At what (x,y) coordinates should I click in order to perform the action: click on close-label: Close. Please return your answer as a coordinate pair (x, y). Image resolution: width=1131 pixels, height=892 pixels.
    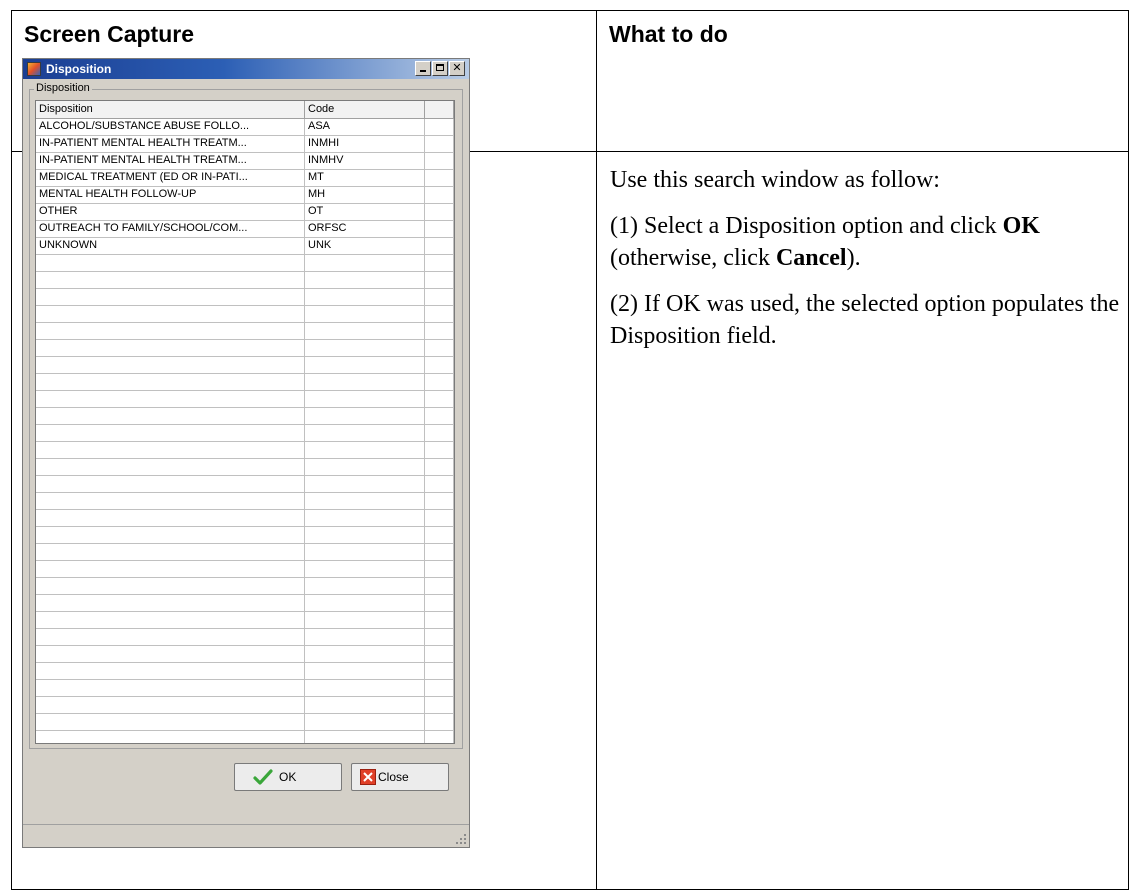
    Looking at the image, I should click on (393, 777).